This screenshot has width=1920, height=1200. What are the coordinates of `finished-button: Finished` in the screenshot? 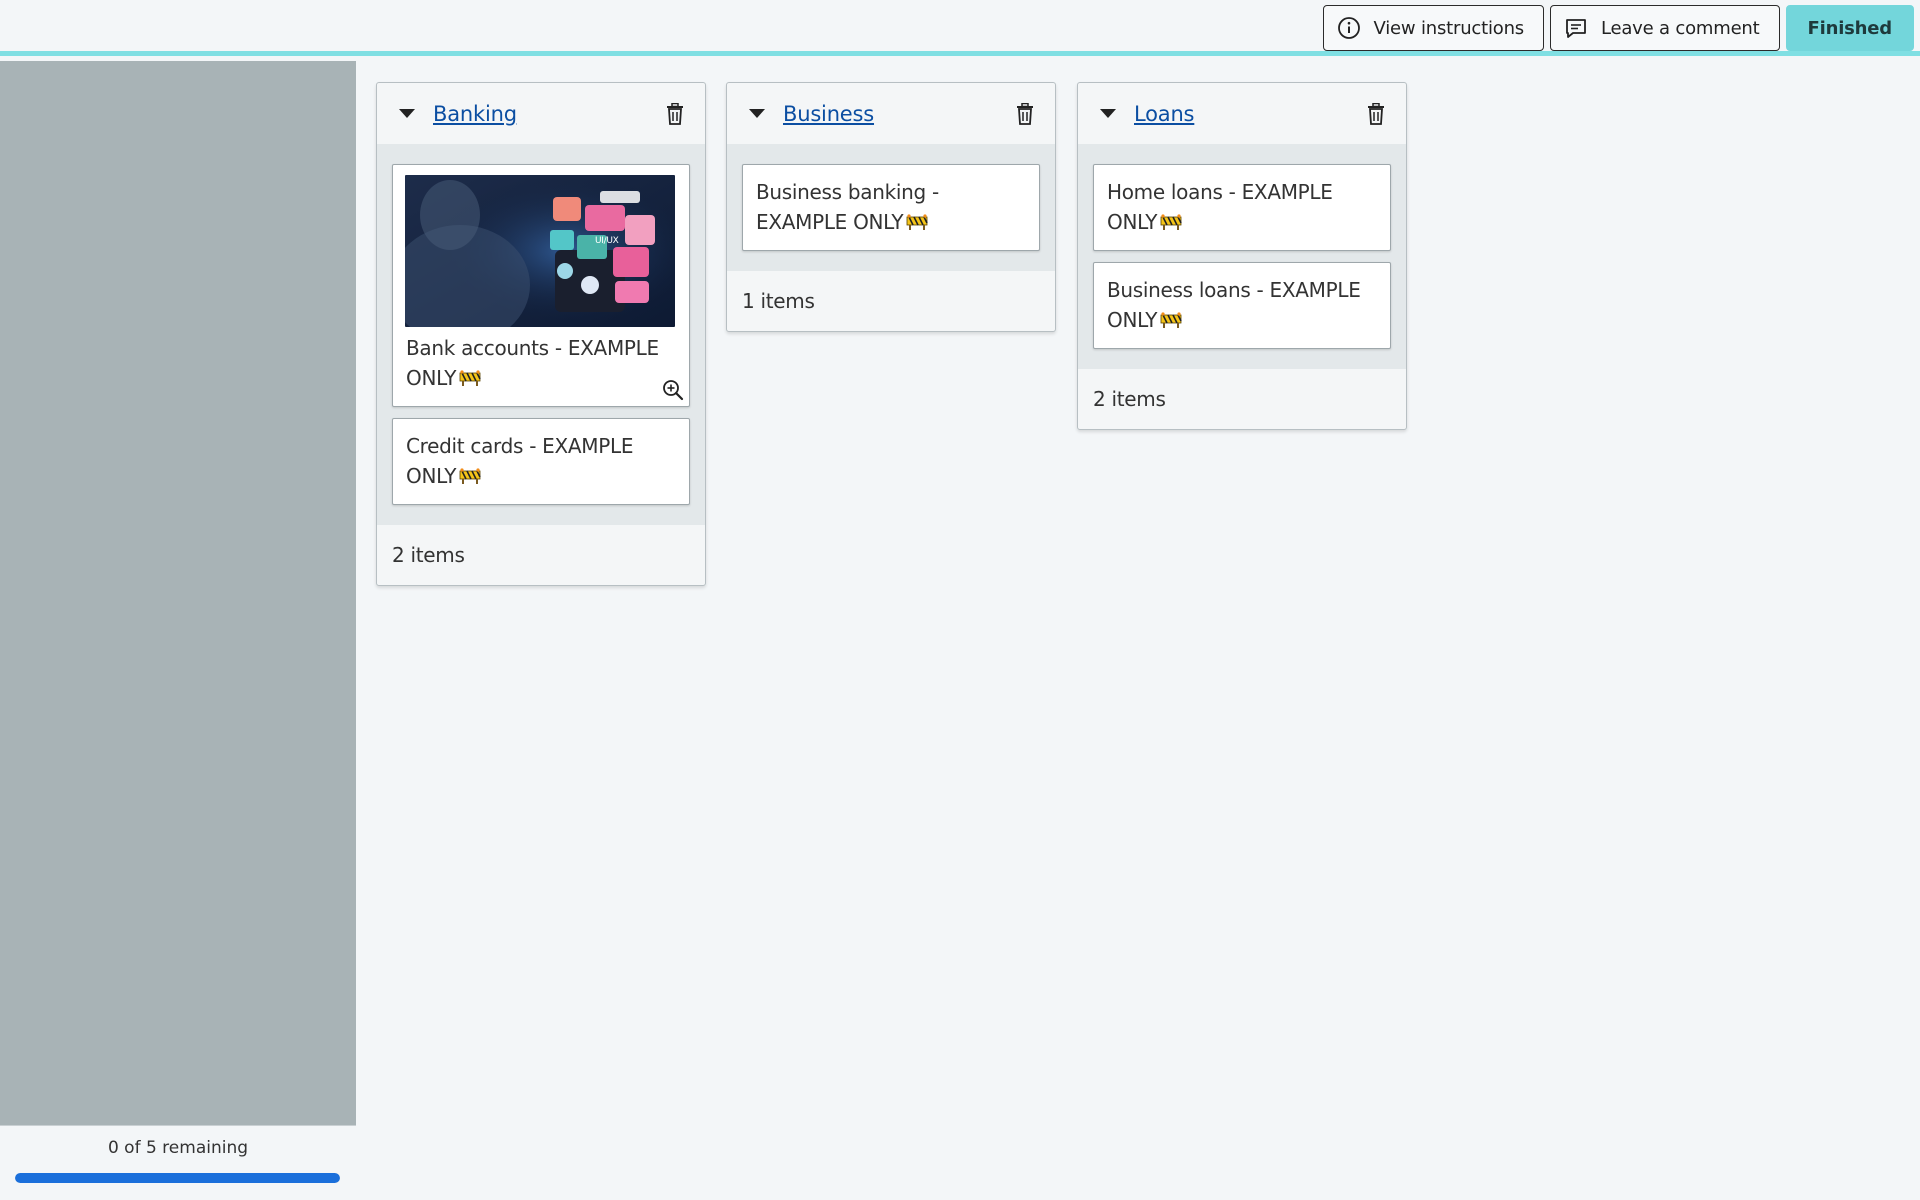 It's located at (1849, 28).